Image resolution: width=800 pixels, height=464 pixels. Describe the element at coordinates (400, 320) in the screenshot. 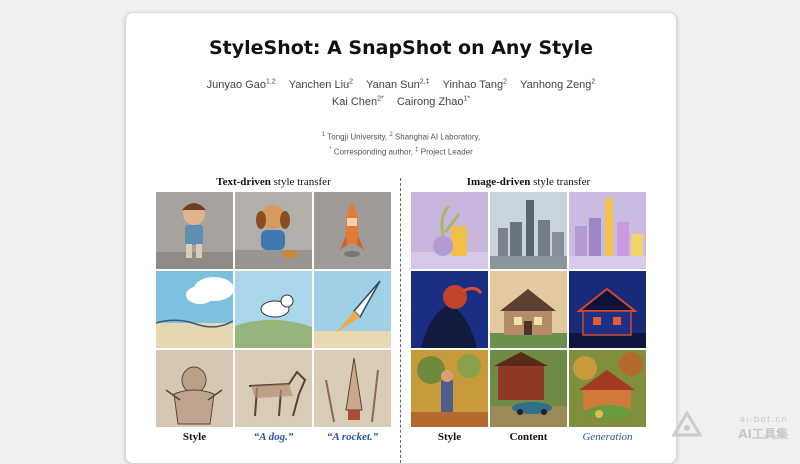

I see `figure-divider` at that location.